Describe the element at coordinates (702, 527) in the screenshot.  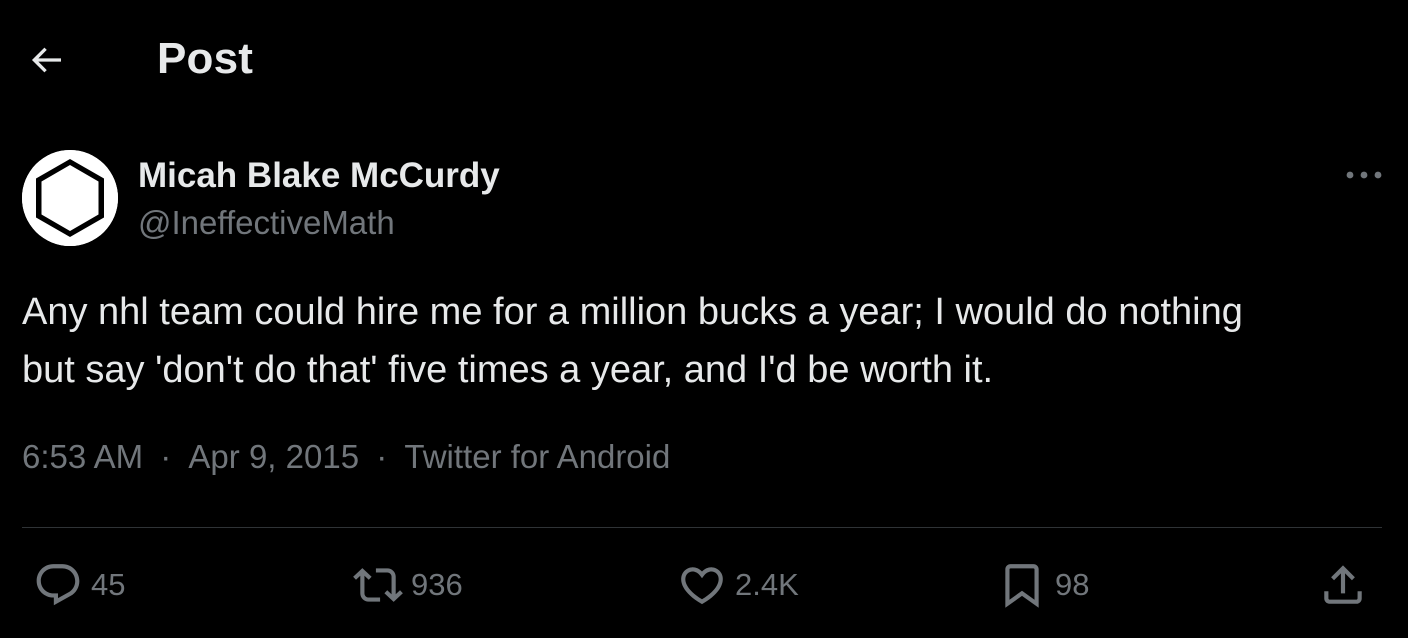
I see `divider` at that location.